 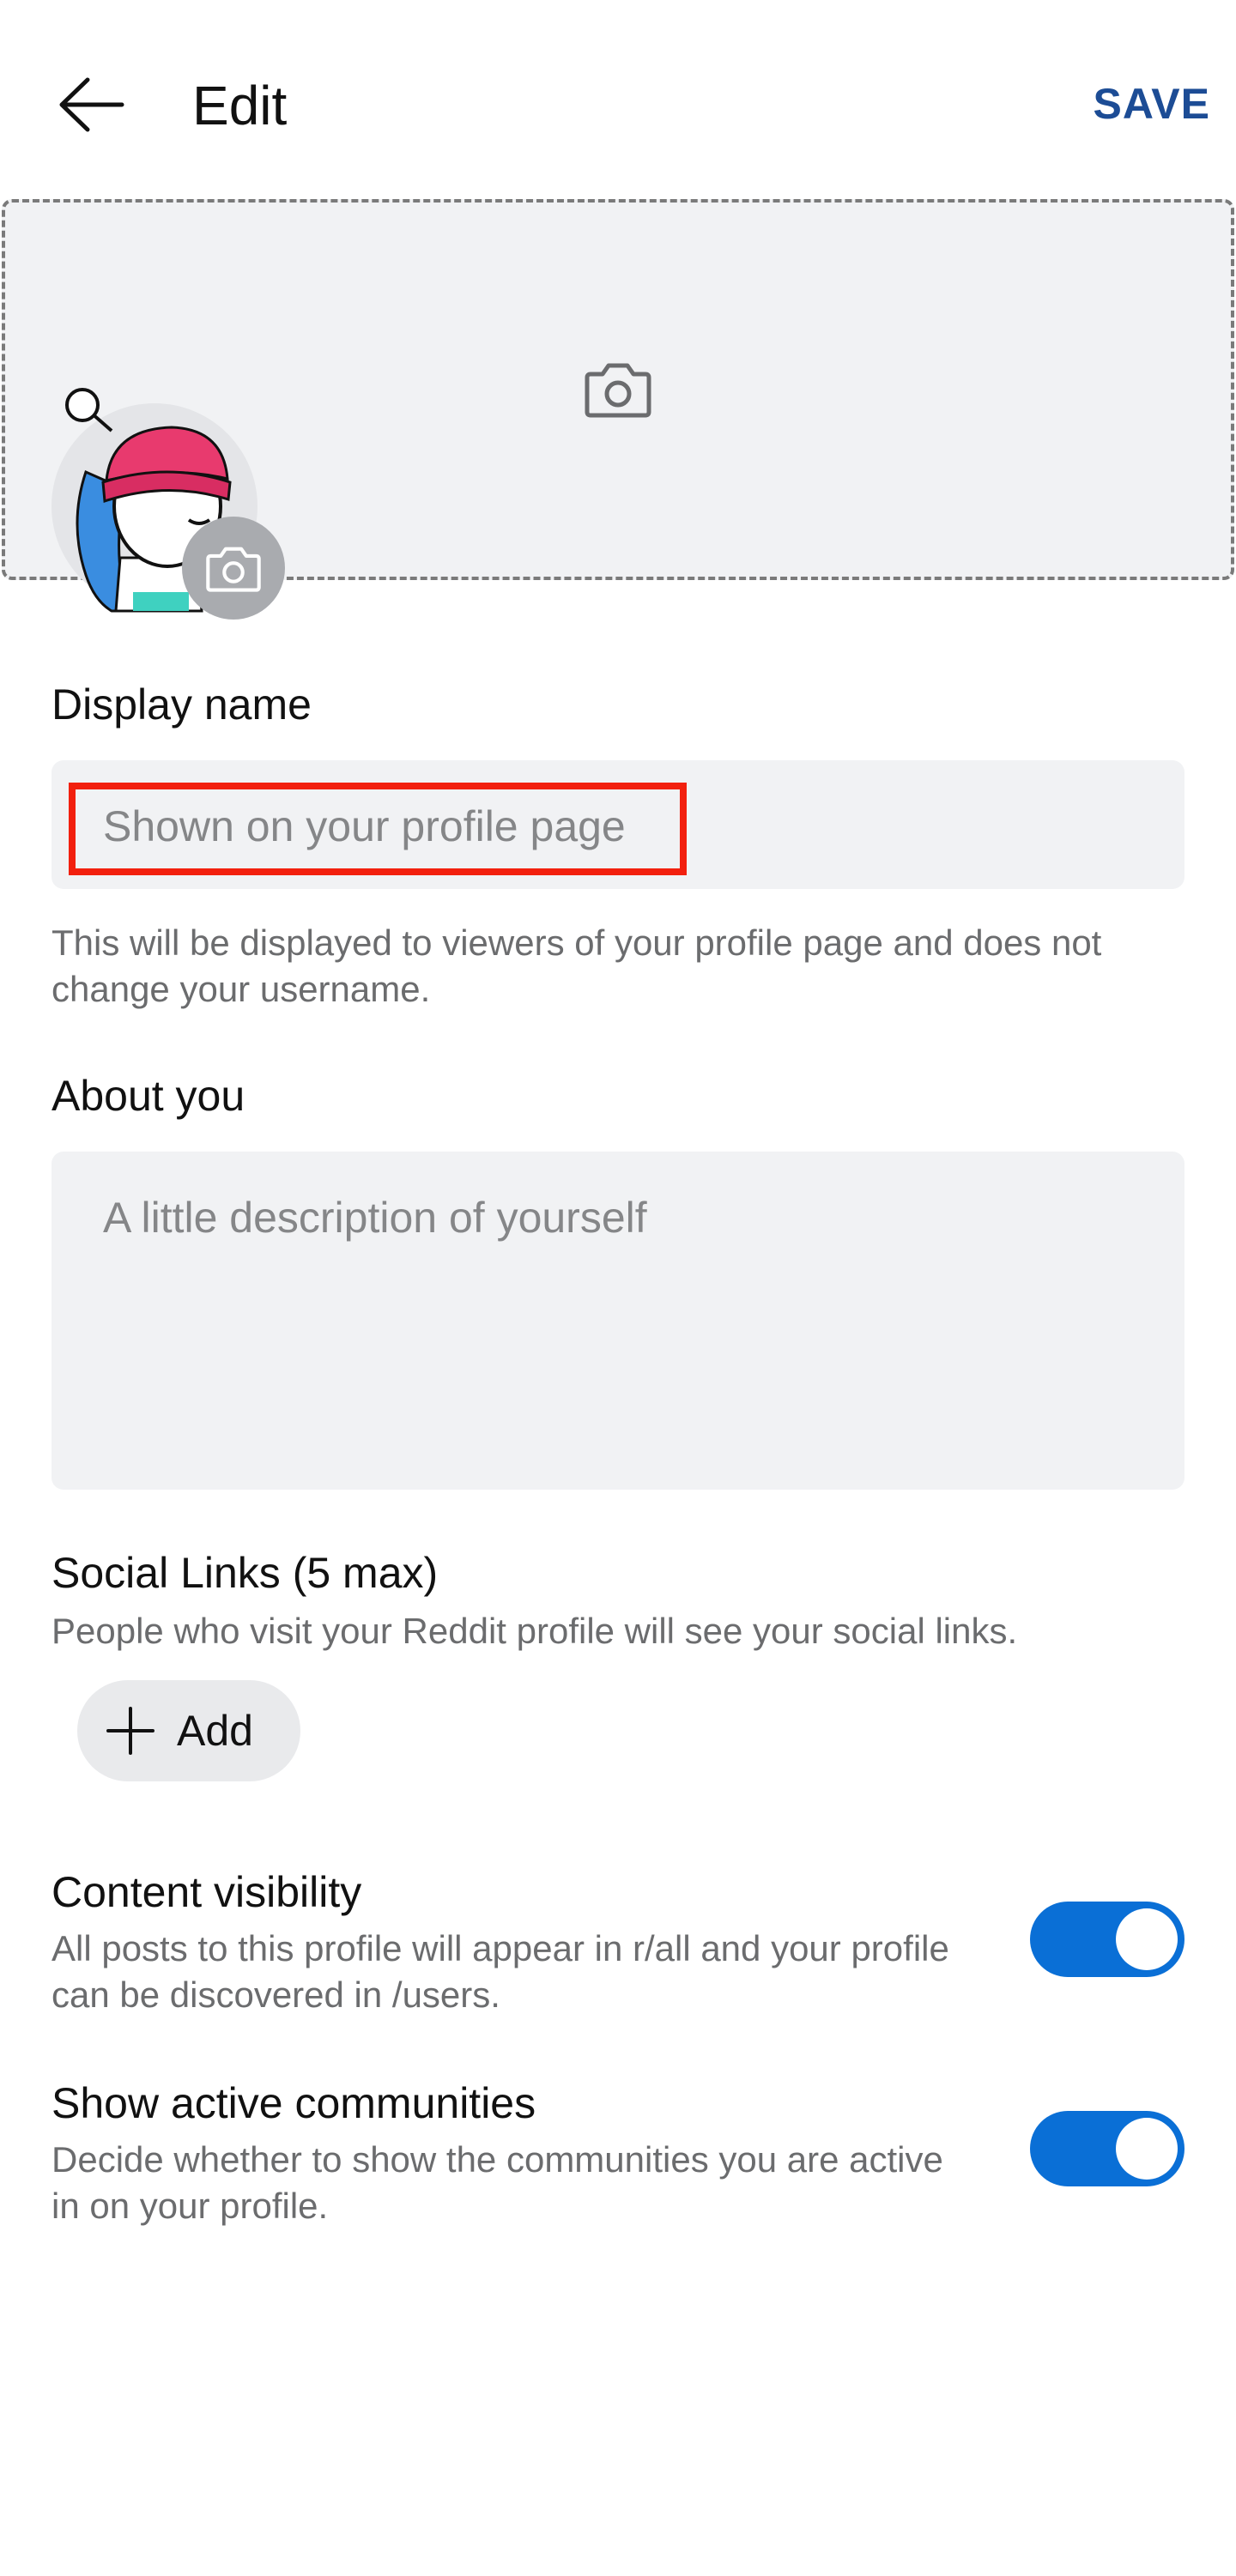 What do you see at coordinates (130, 1731) in the screenshot?
I see `plus-icon` at bounding box center [130, 1731].